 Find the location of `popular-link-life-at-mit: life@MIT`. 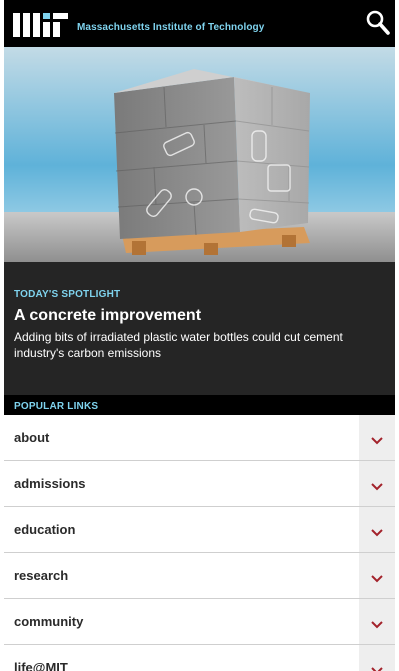

popular-link-life-at-mit: life@MIT is located at coordinates (199, 658).